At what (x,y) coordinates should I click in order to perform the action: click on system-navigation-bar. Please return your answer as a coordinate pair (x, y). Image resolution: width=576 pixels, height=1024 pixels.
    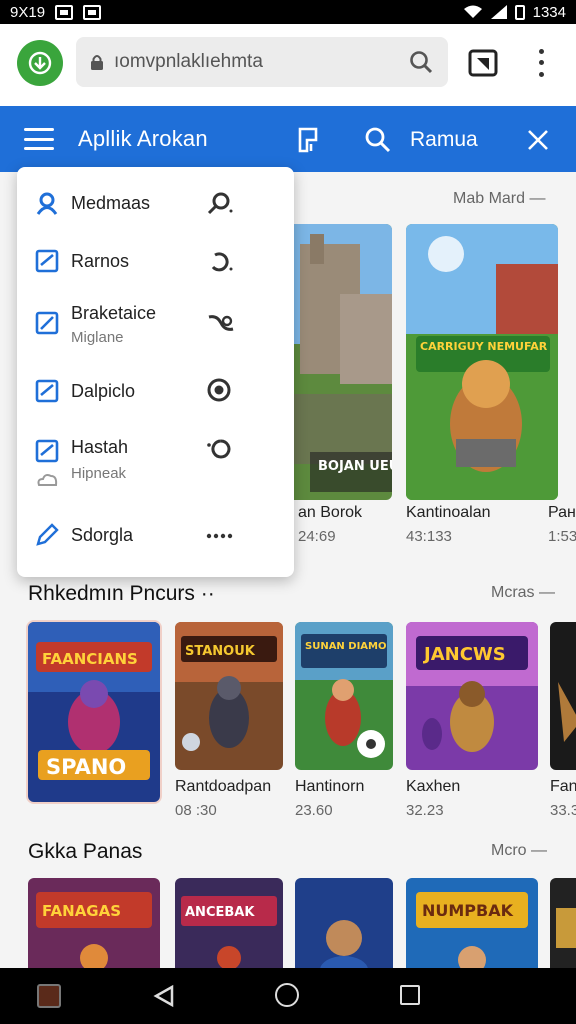
    Looking at the image, I should click on (288, 996).